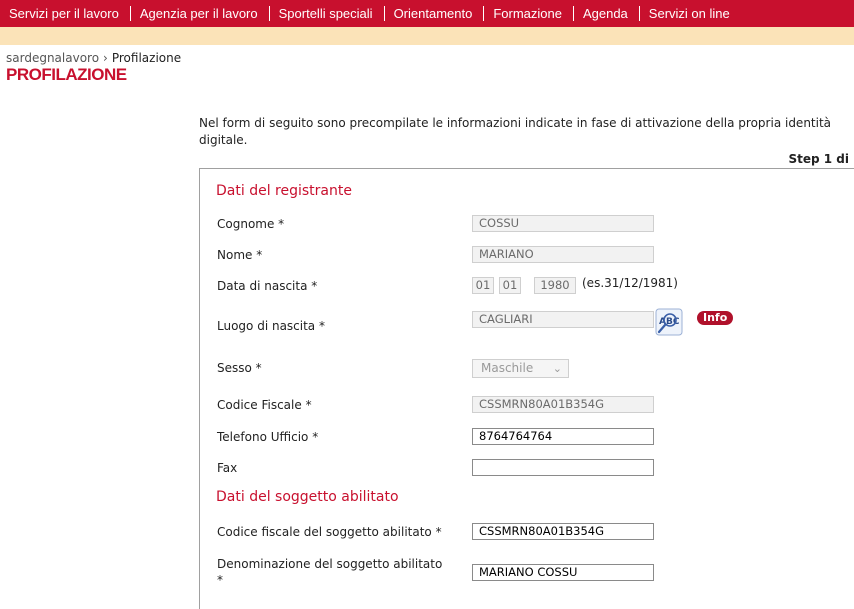 This screenshot has width=854, height=609. I want to click on nav-formazione: Formazione, so click(529, 13).